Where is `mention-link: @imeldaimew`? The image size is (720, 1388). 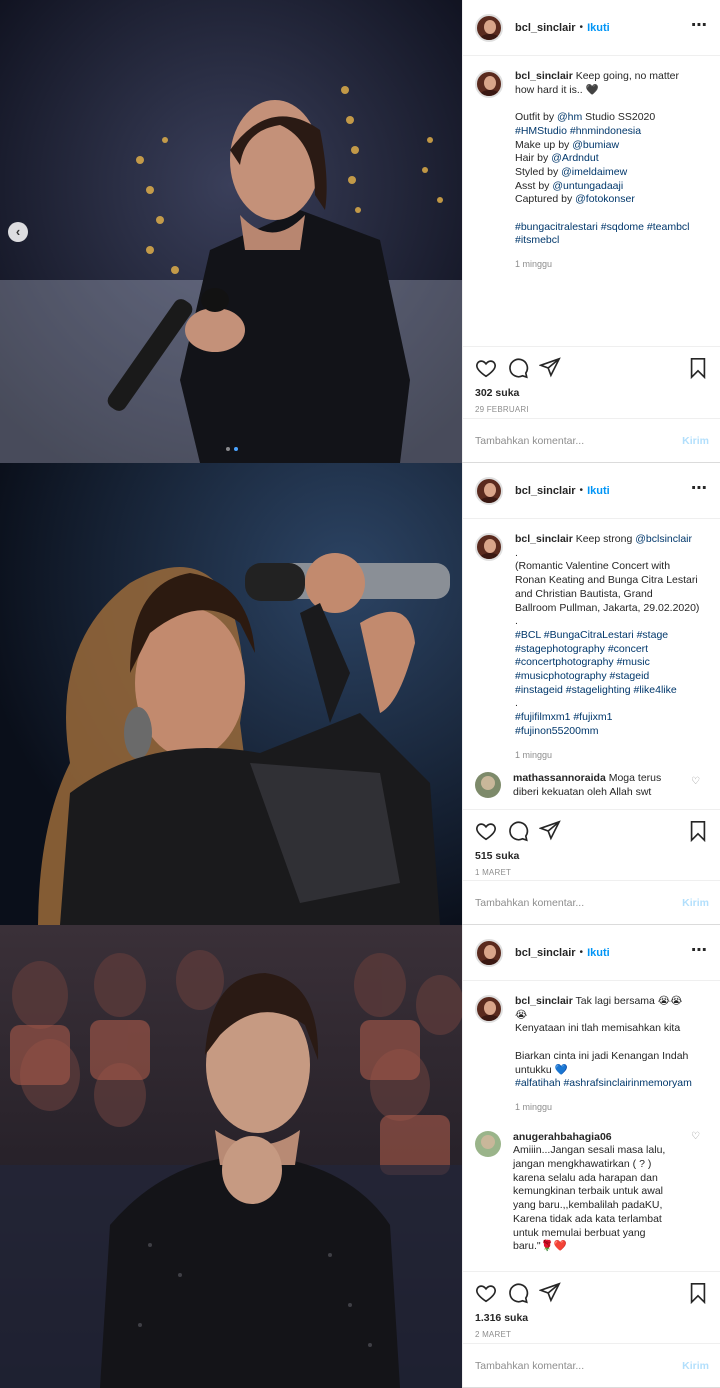
mention-link: @imeldaimew is located at coordinates (594, 172).